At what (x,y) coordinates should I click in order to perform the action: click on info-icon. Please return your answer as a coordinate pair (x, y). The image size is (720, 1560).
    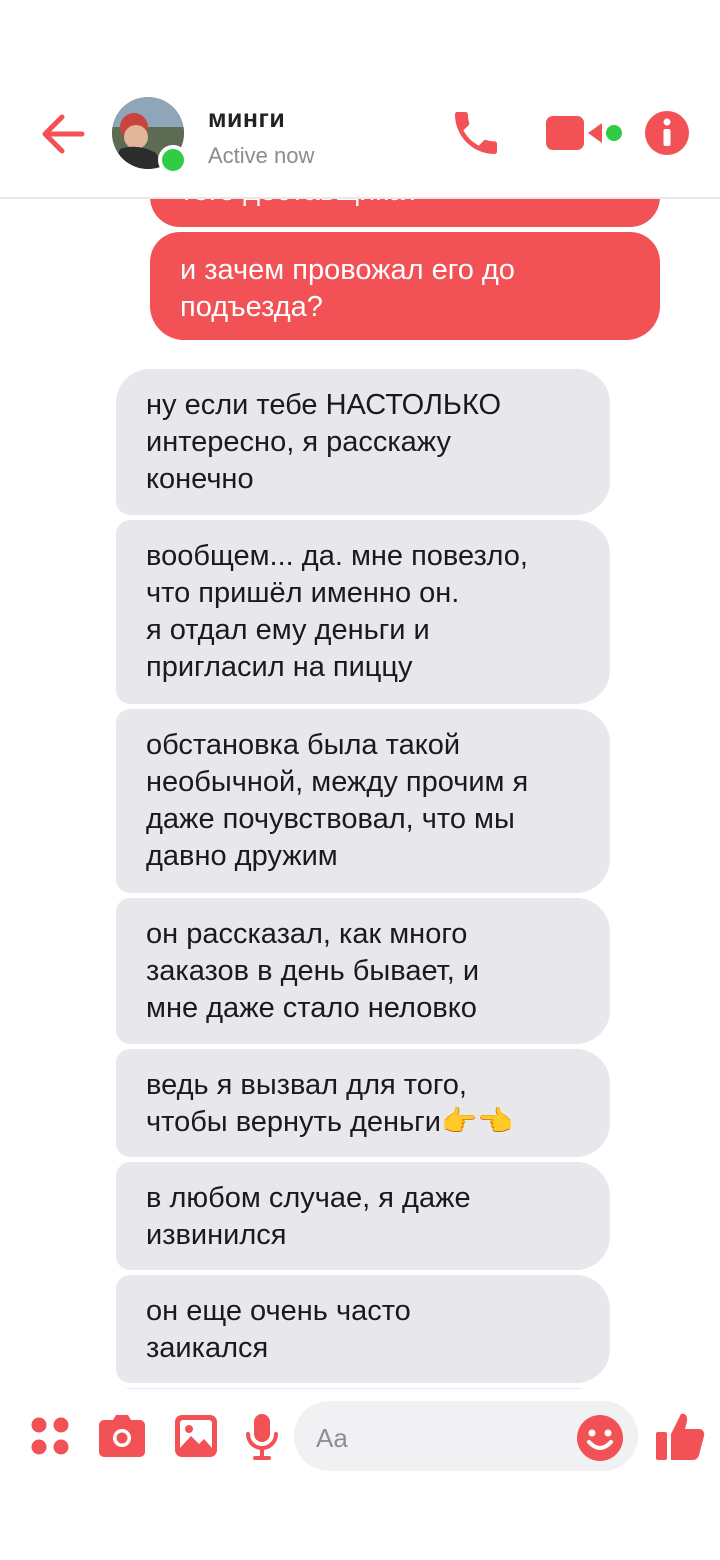
    Looking at the image, I should click on (667, 133).